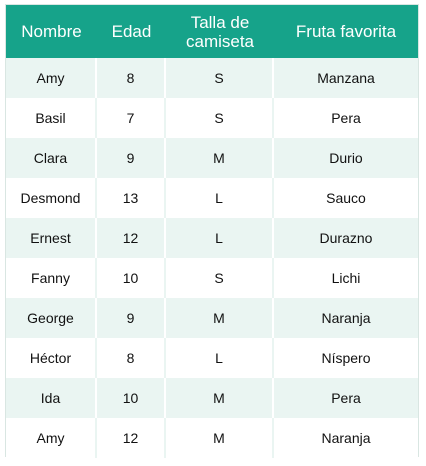  Describe the element at coordinates (131, 31) in the screenshot. I see `column-header-edad: Edad` at that location.